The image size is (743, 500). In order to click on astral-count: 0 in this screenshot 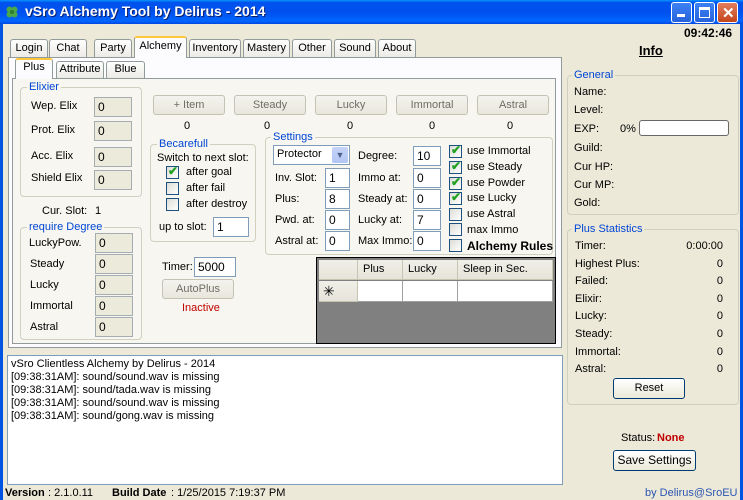, I will do `click(510, 126)`.